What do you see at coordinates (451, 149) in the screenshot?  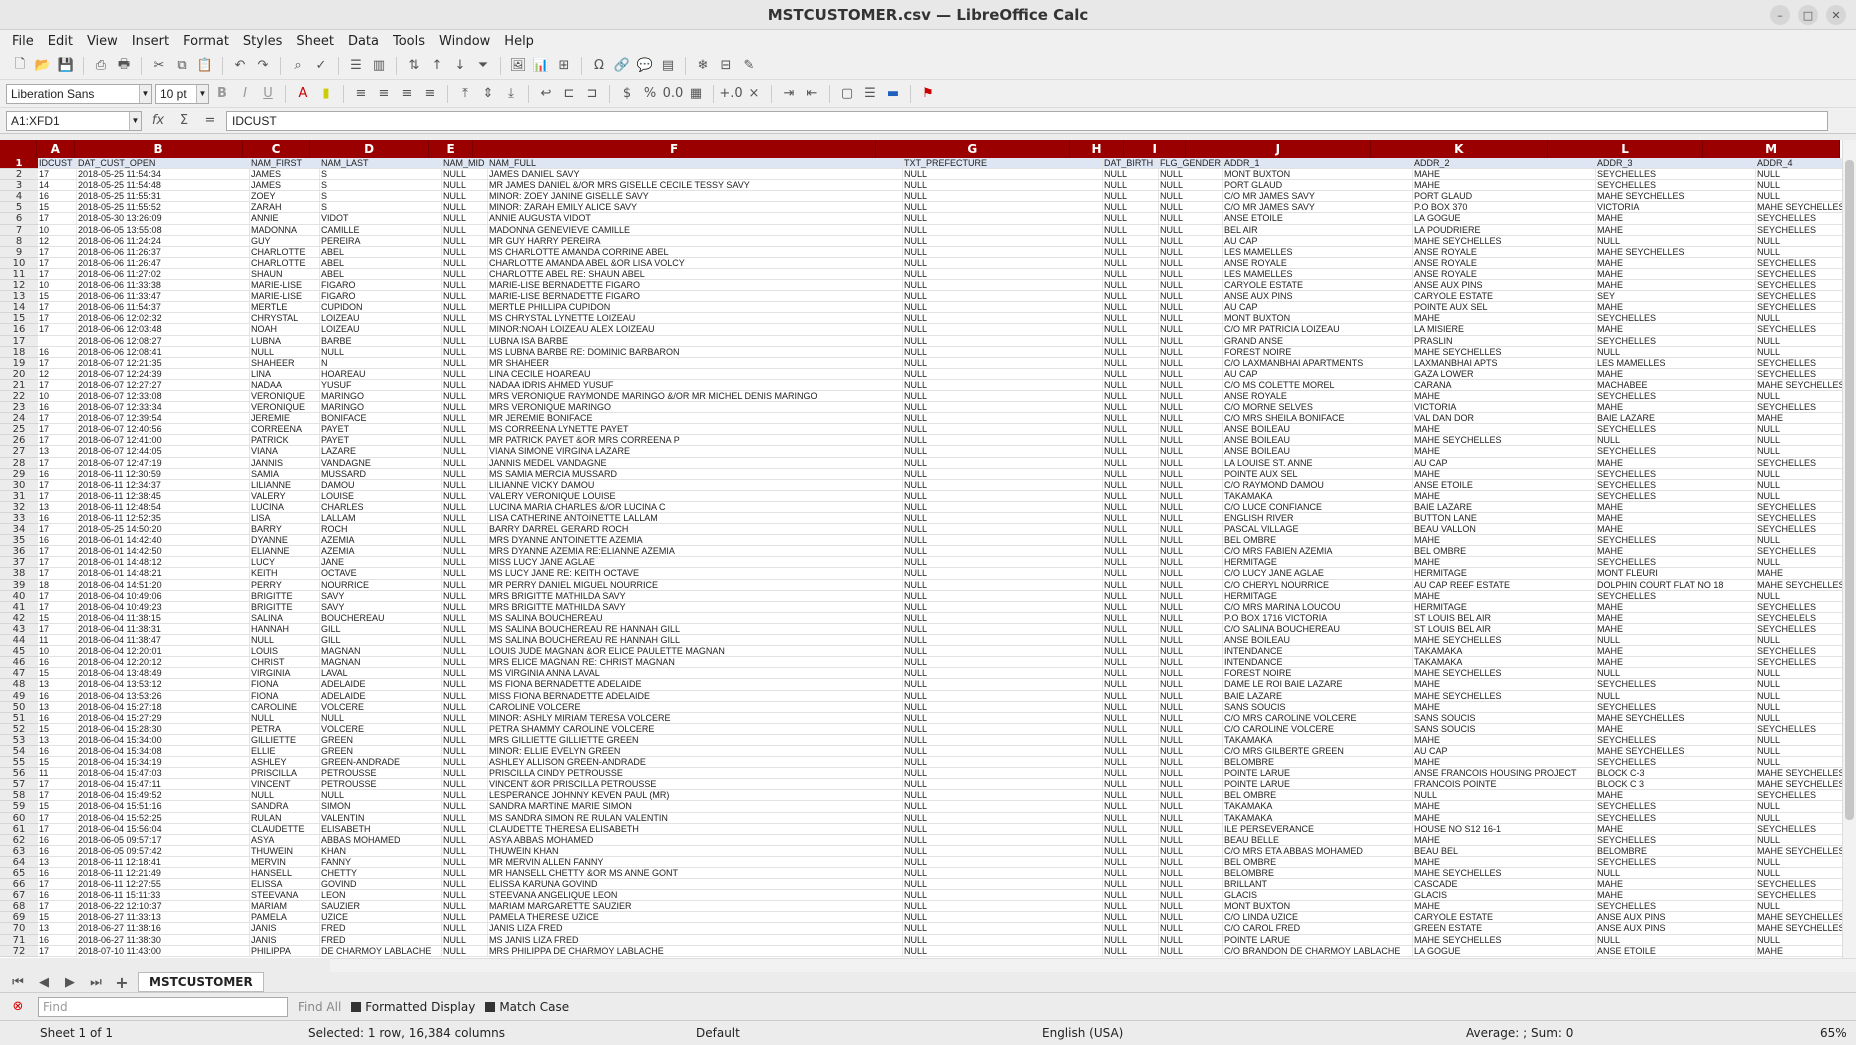 I see `column-header: E` at bounding box center [451, 149].